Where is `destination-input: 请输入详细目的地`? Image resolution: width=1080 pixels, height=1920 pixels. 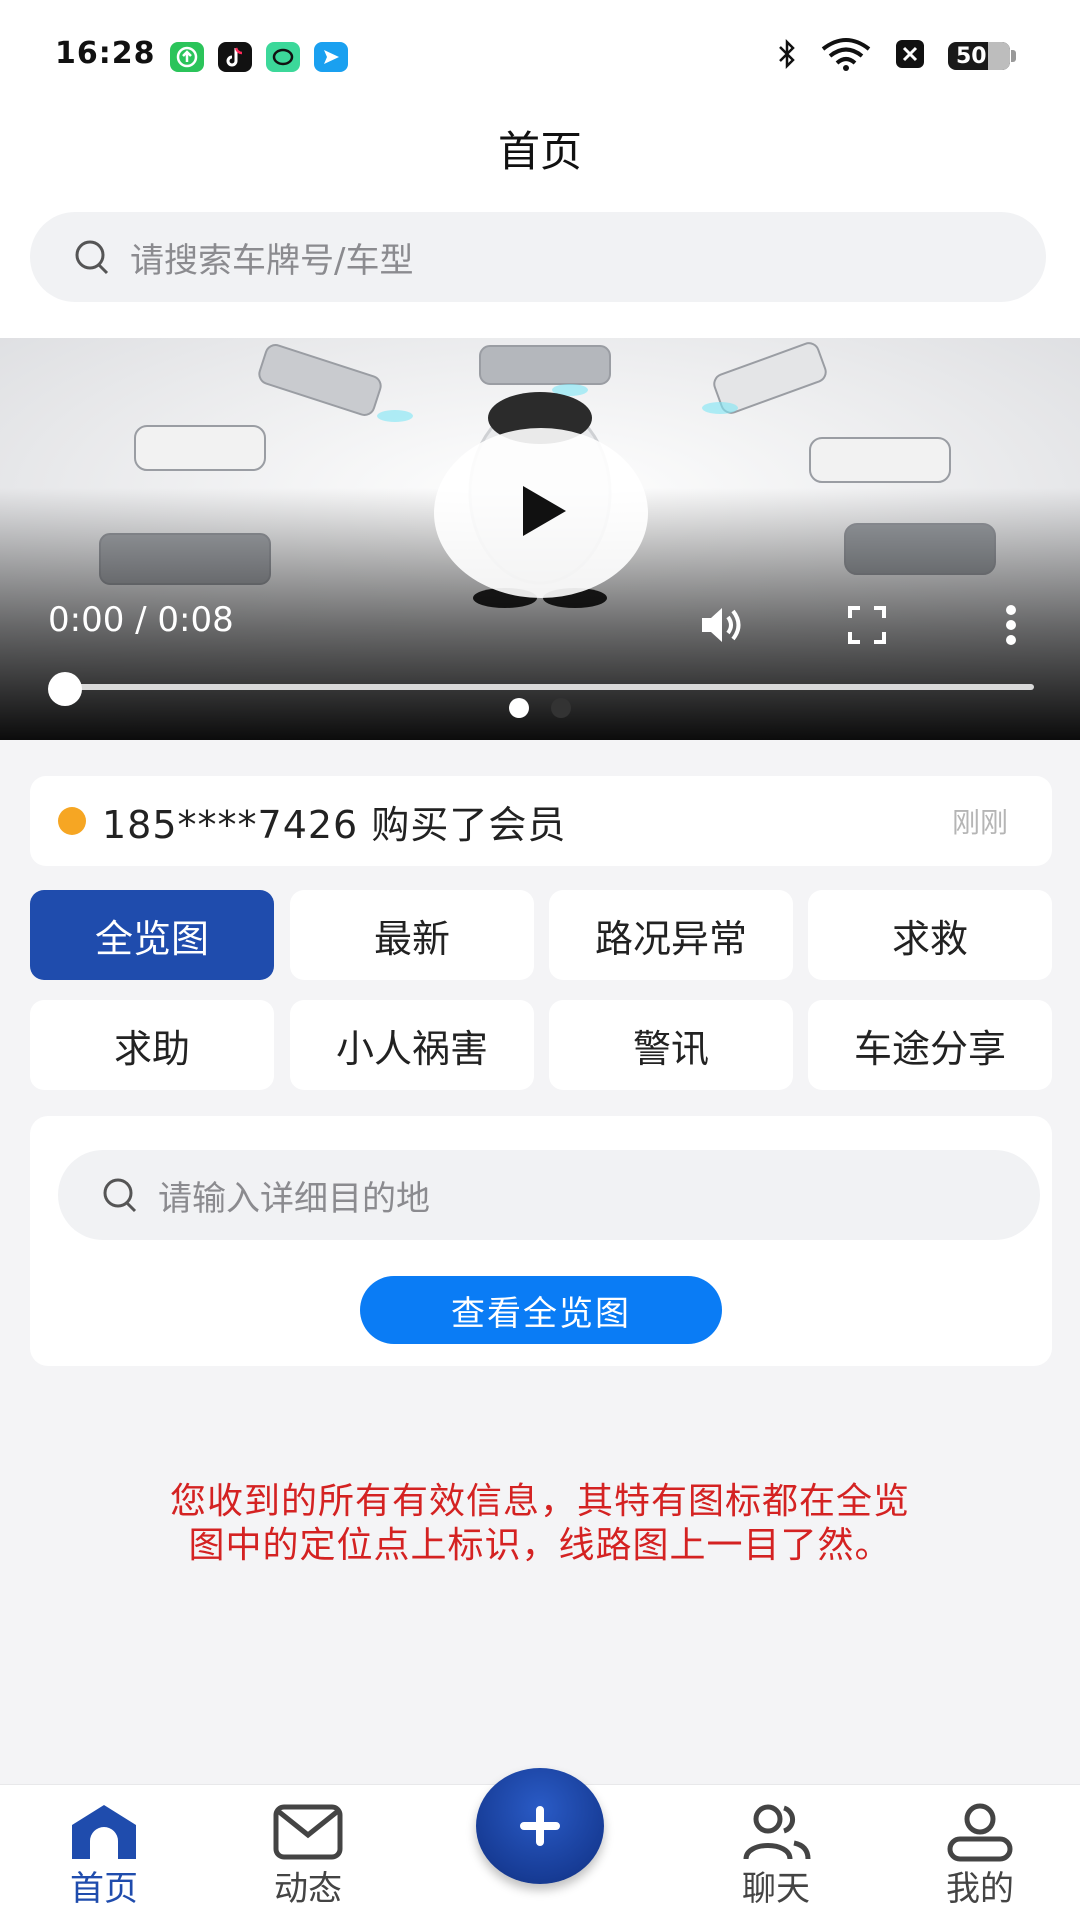
destination-input: 请输入详细目的地 is located at coordinates (549, 1195).